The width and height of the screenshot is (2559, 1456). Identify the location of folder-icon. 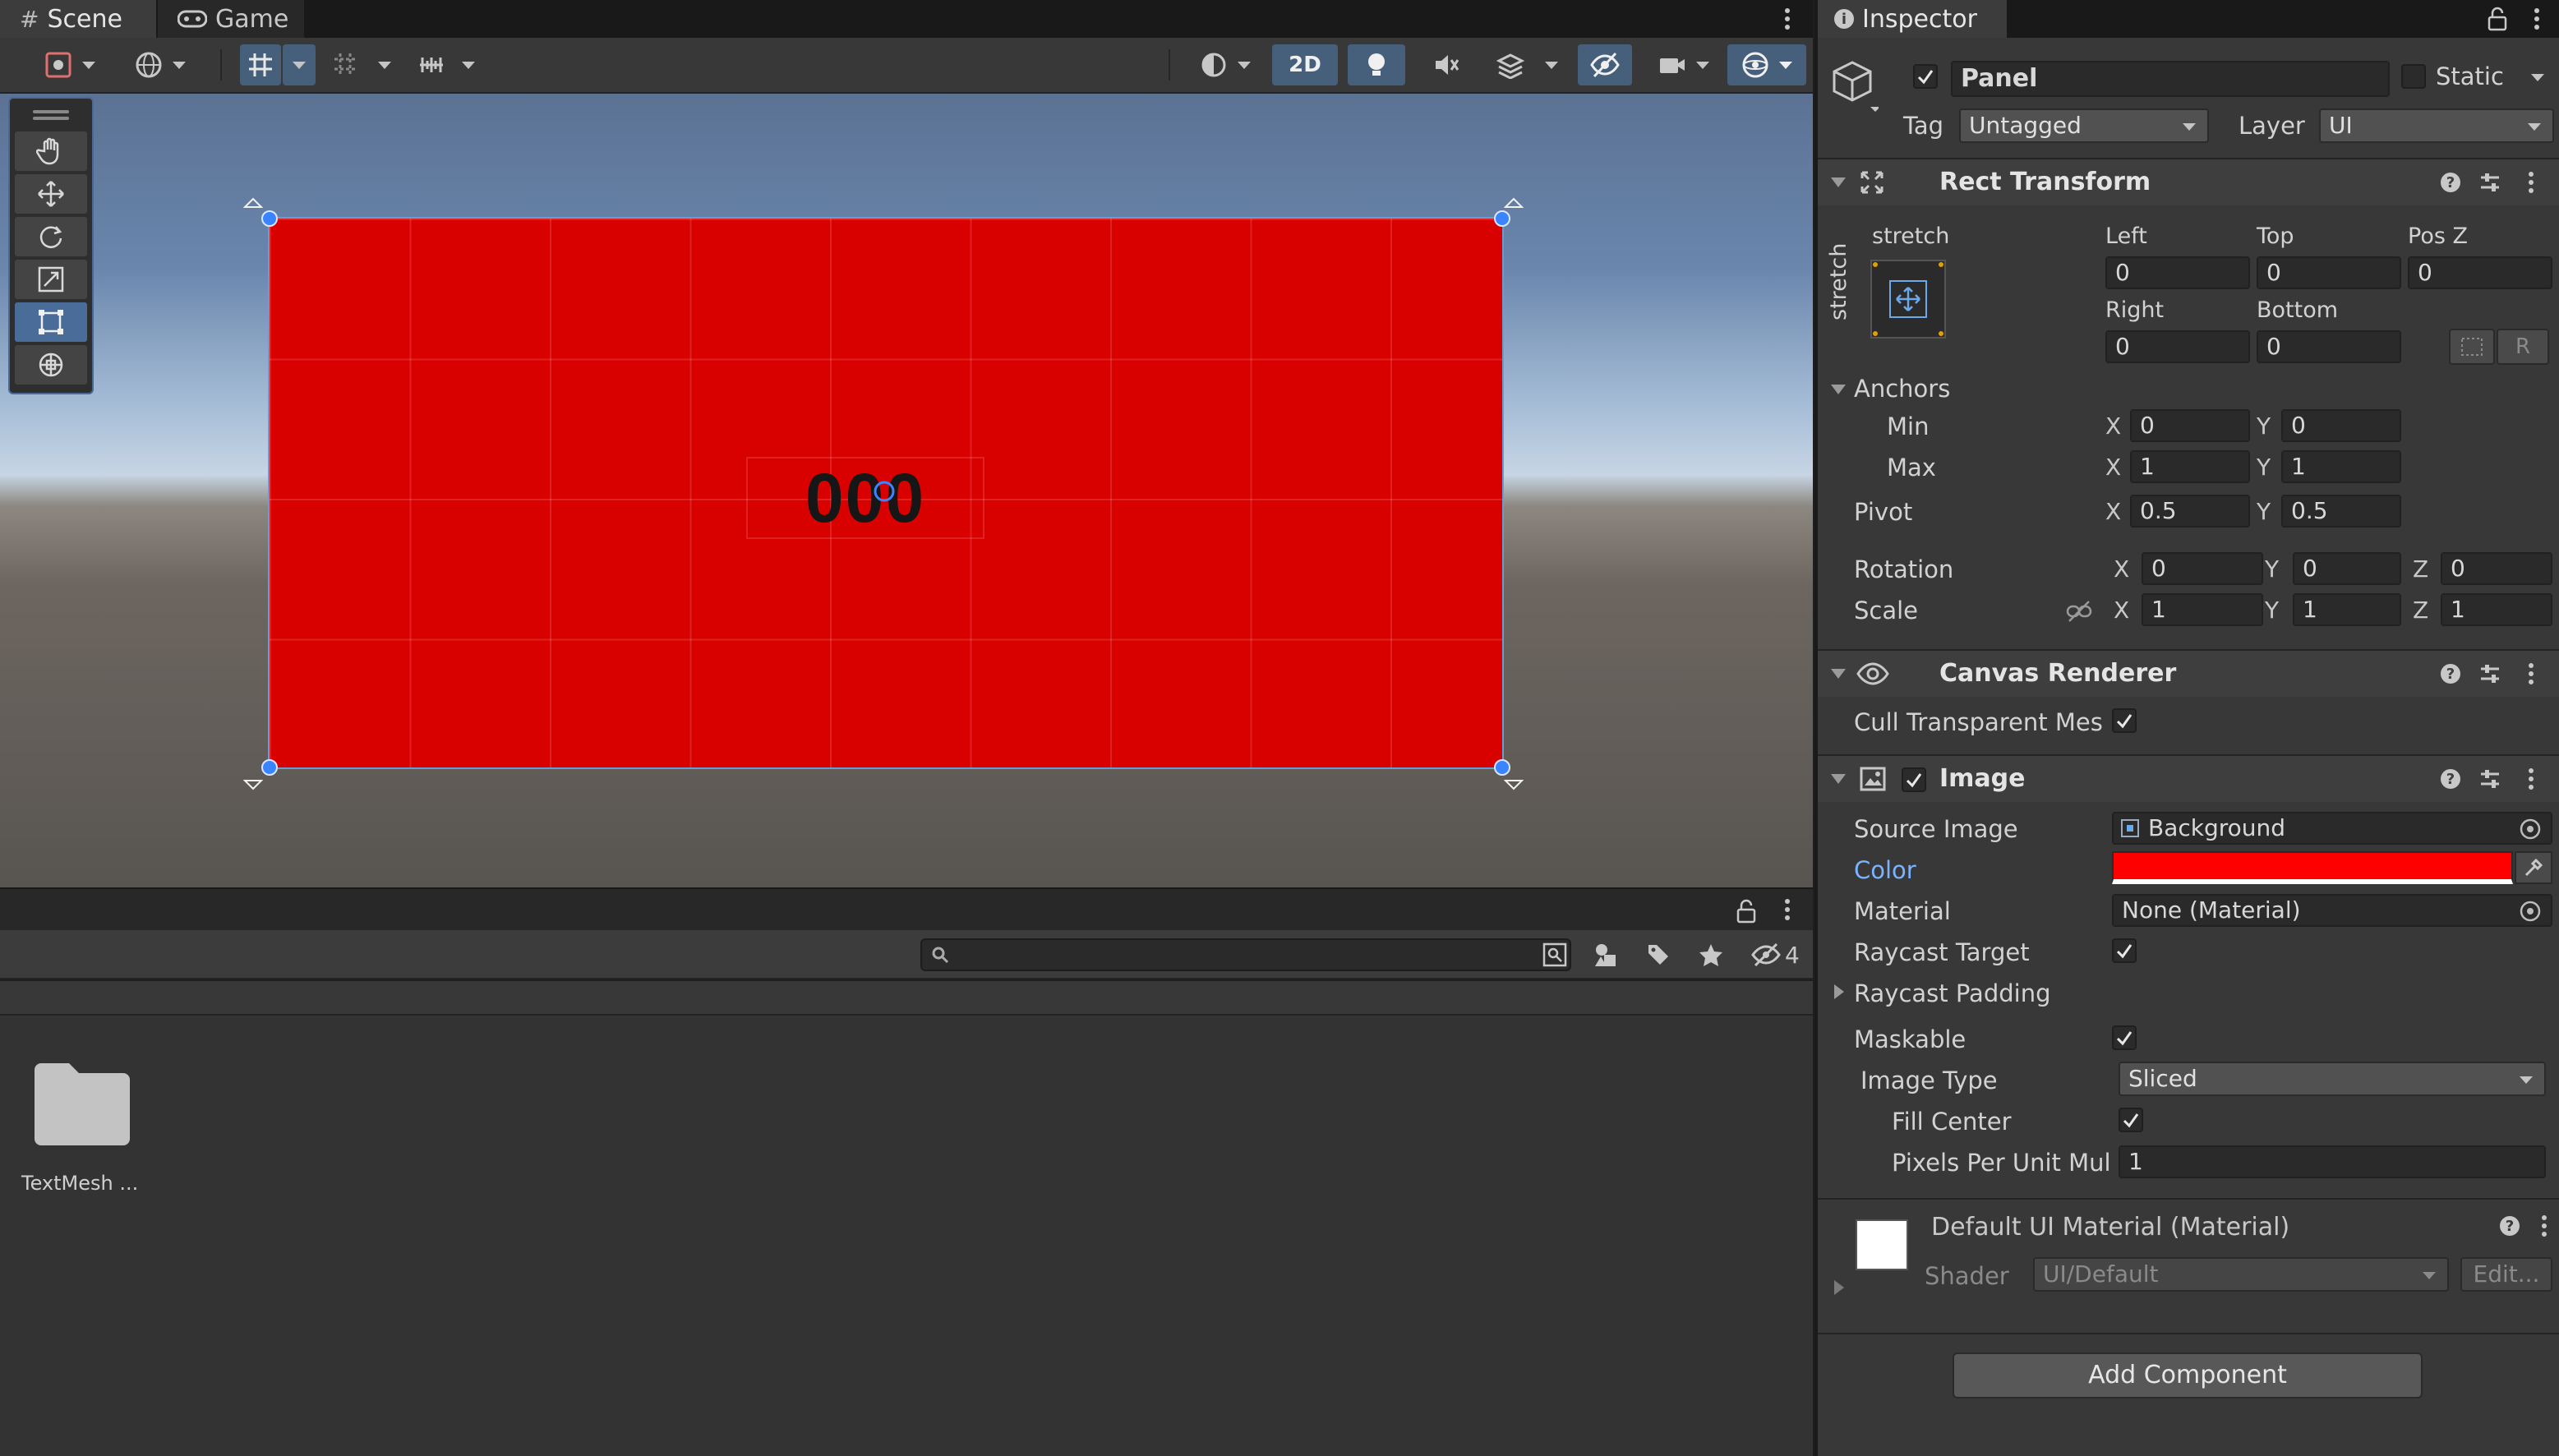
(82, 1103).